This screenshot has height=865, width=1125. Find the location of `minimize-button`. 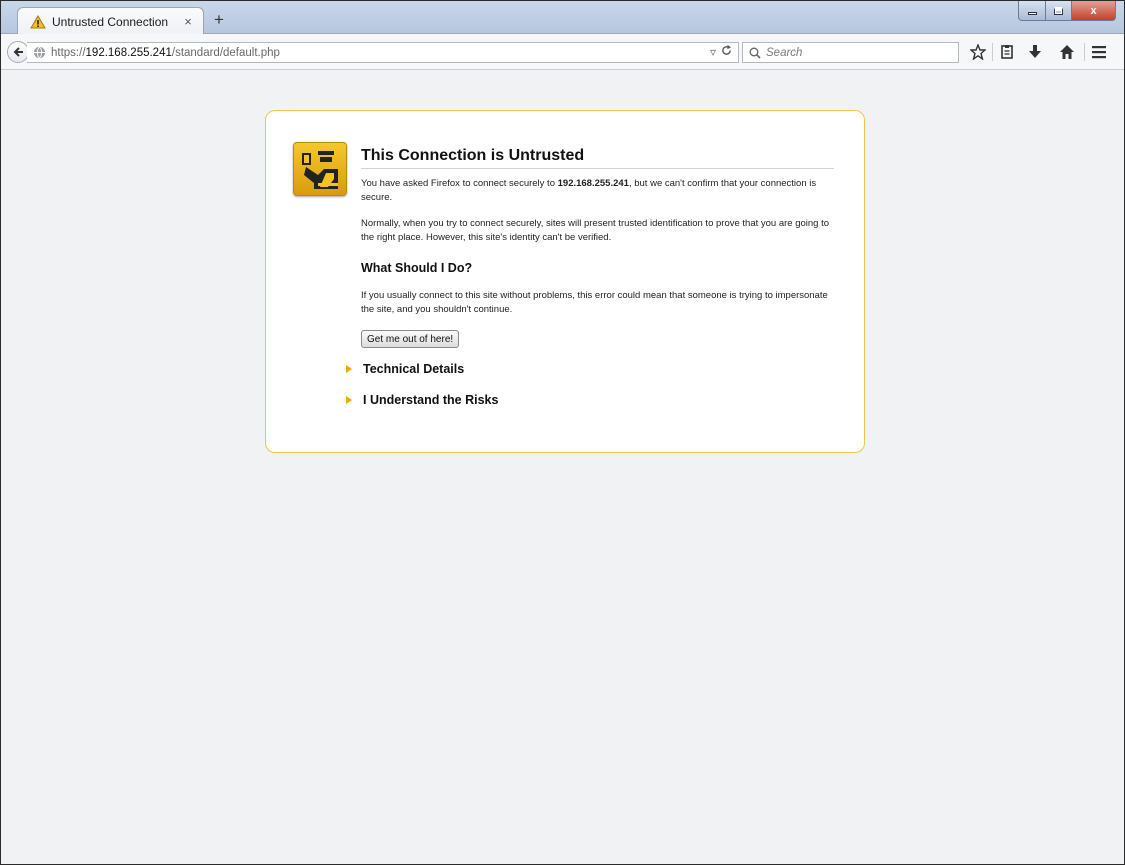

minimize-button is located at coordinates (1032, 11).